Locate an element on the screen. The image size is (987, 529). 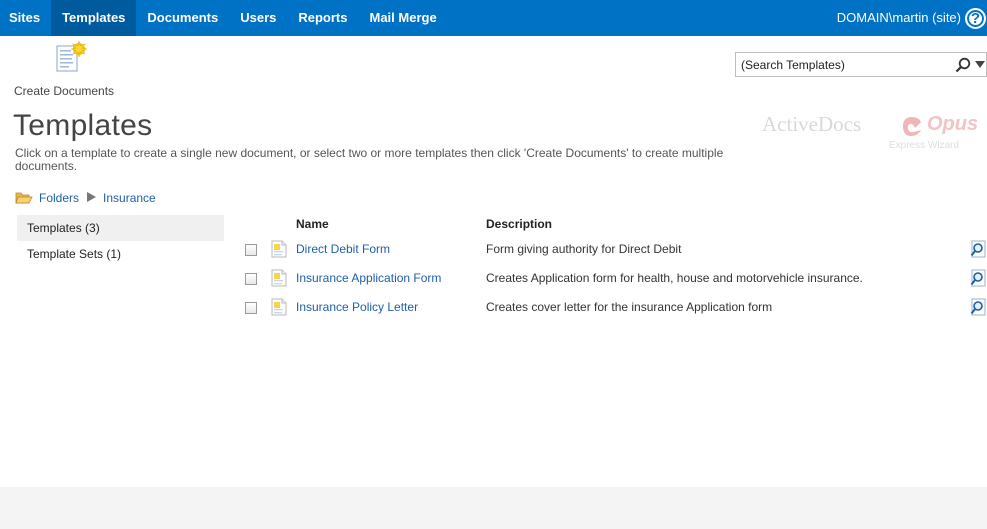
create-documents-label: Create Documents is located at coordinates (64, 91).